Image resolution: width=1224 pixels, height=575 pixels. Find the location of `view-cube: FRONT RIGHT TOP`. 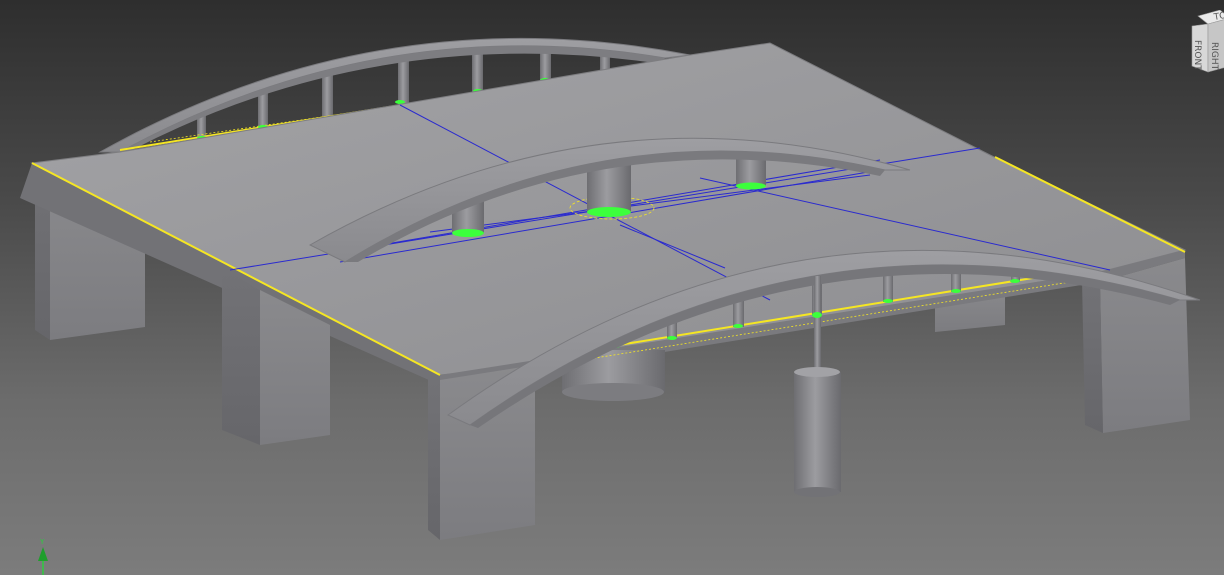

view-cube: FRONT RIGHT TOP is located at coordinates (1207, 41).